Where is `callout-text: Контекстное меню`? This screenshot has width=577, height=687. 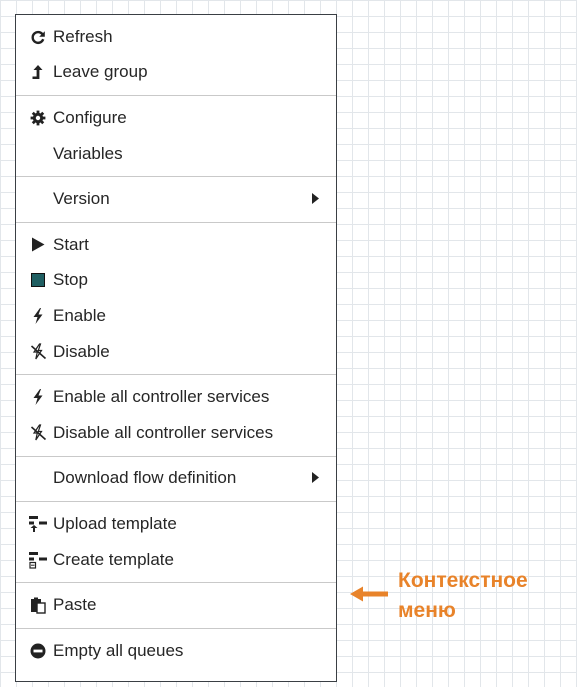 callout-text: Контекстное меню is located at coordinates (463, 595).